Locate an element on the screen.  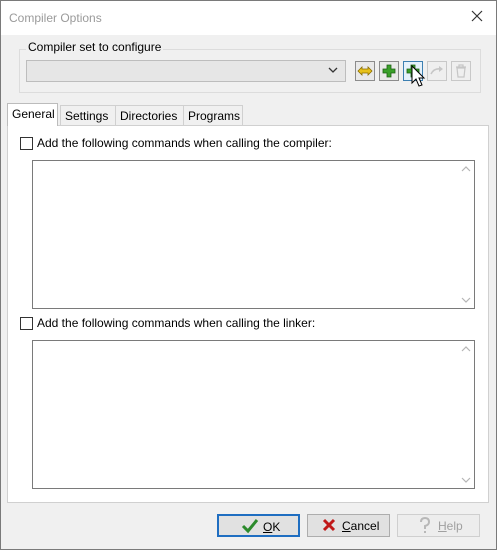
tab-settings: Settings is located at coordinates (88, 115).